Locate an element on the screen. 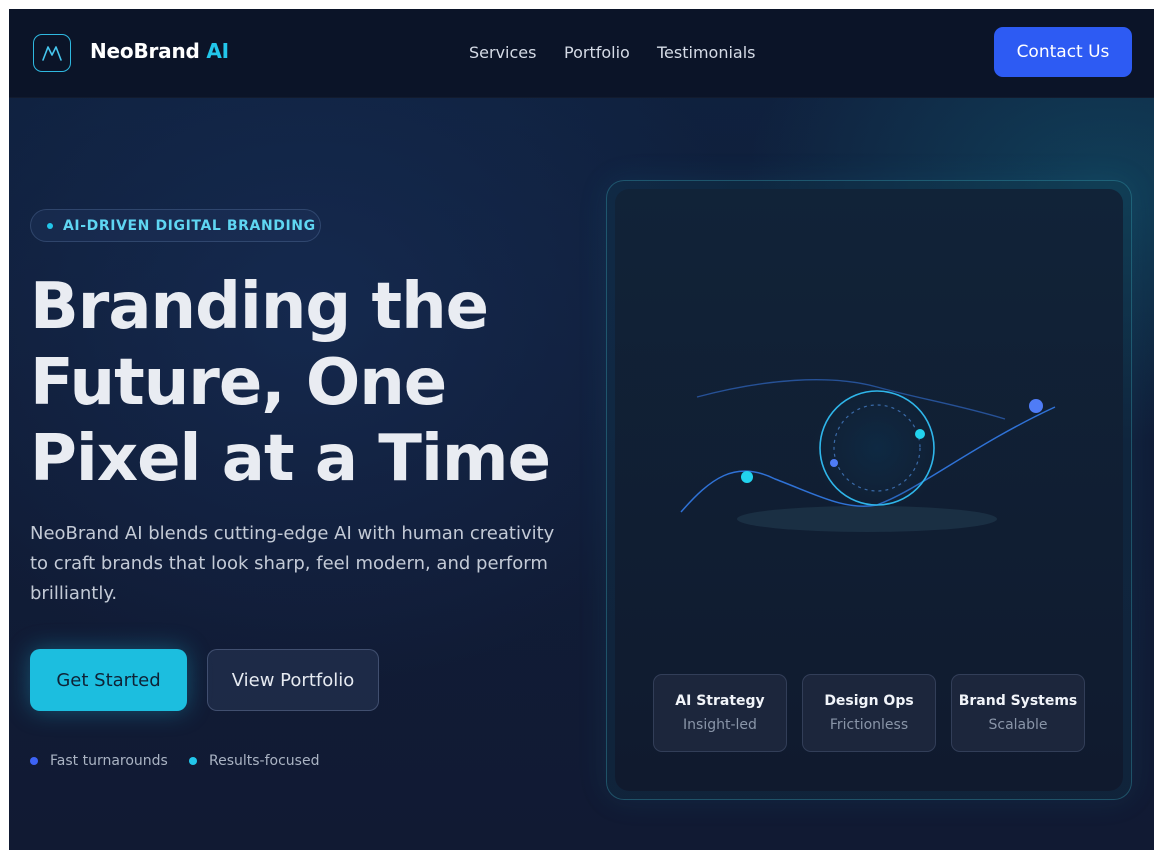 This screenshot has height=850, width=1154. node-cyan-inner is located at coordinates (920, 434).